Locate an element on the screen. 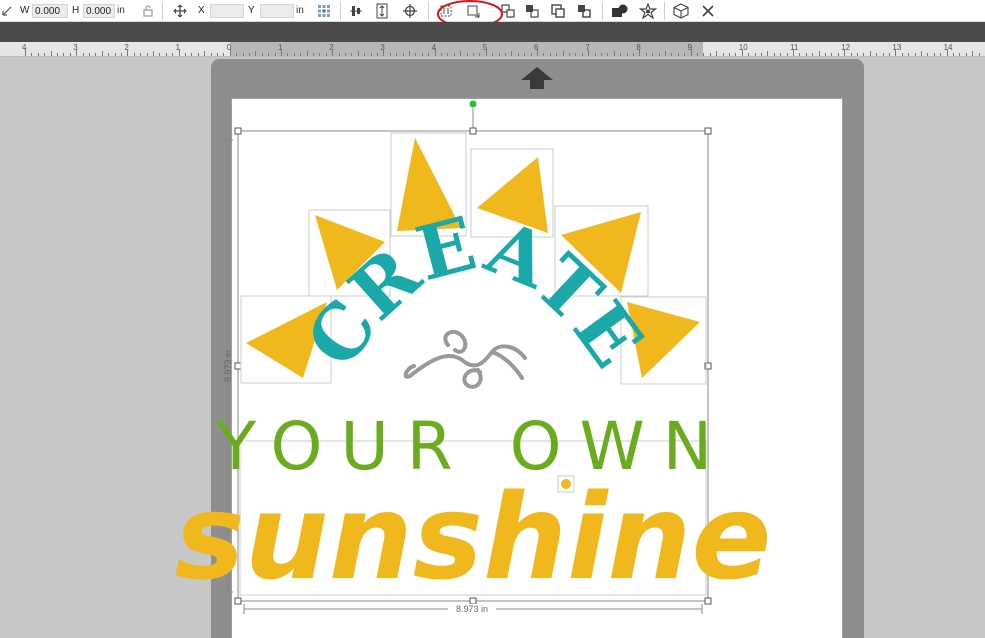 This screenshot has height=638, width=985. position-grid-icon is located at coordinates (324, 10).